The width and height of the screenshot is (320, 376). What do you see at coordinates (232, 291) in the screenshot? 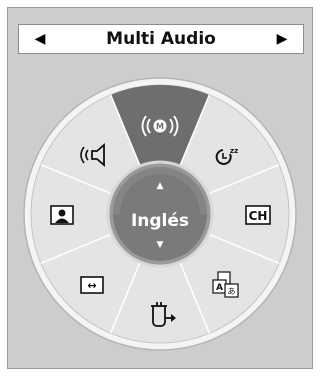
I see `svg-text: あ` at bounding box center [232, 291].